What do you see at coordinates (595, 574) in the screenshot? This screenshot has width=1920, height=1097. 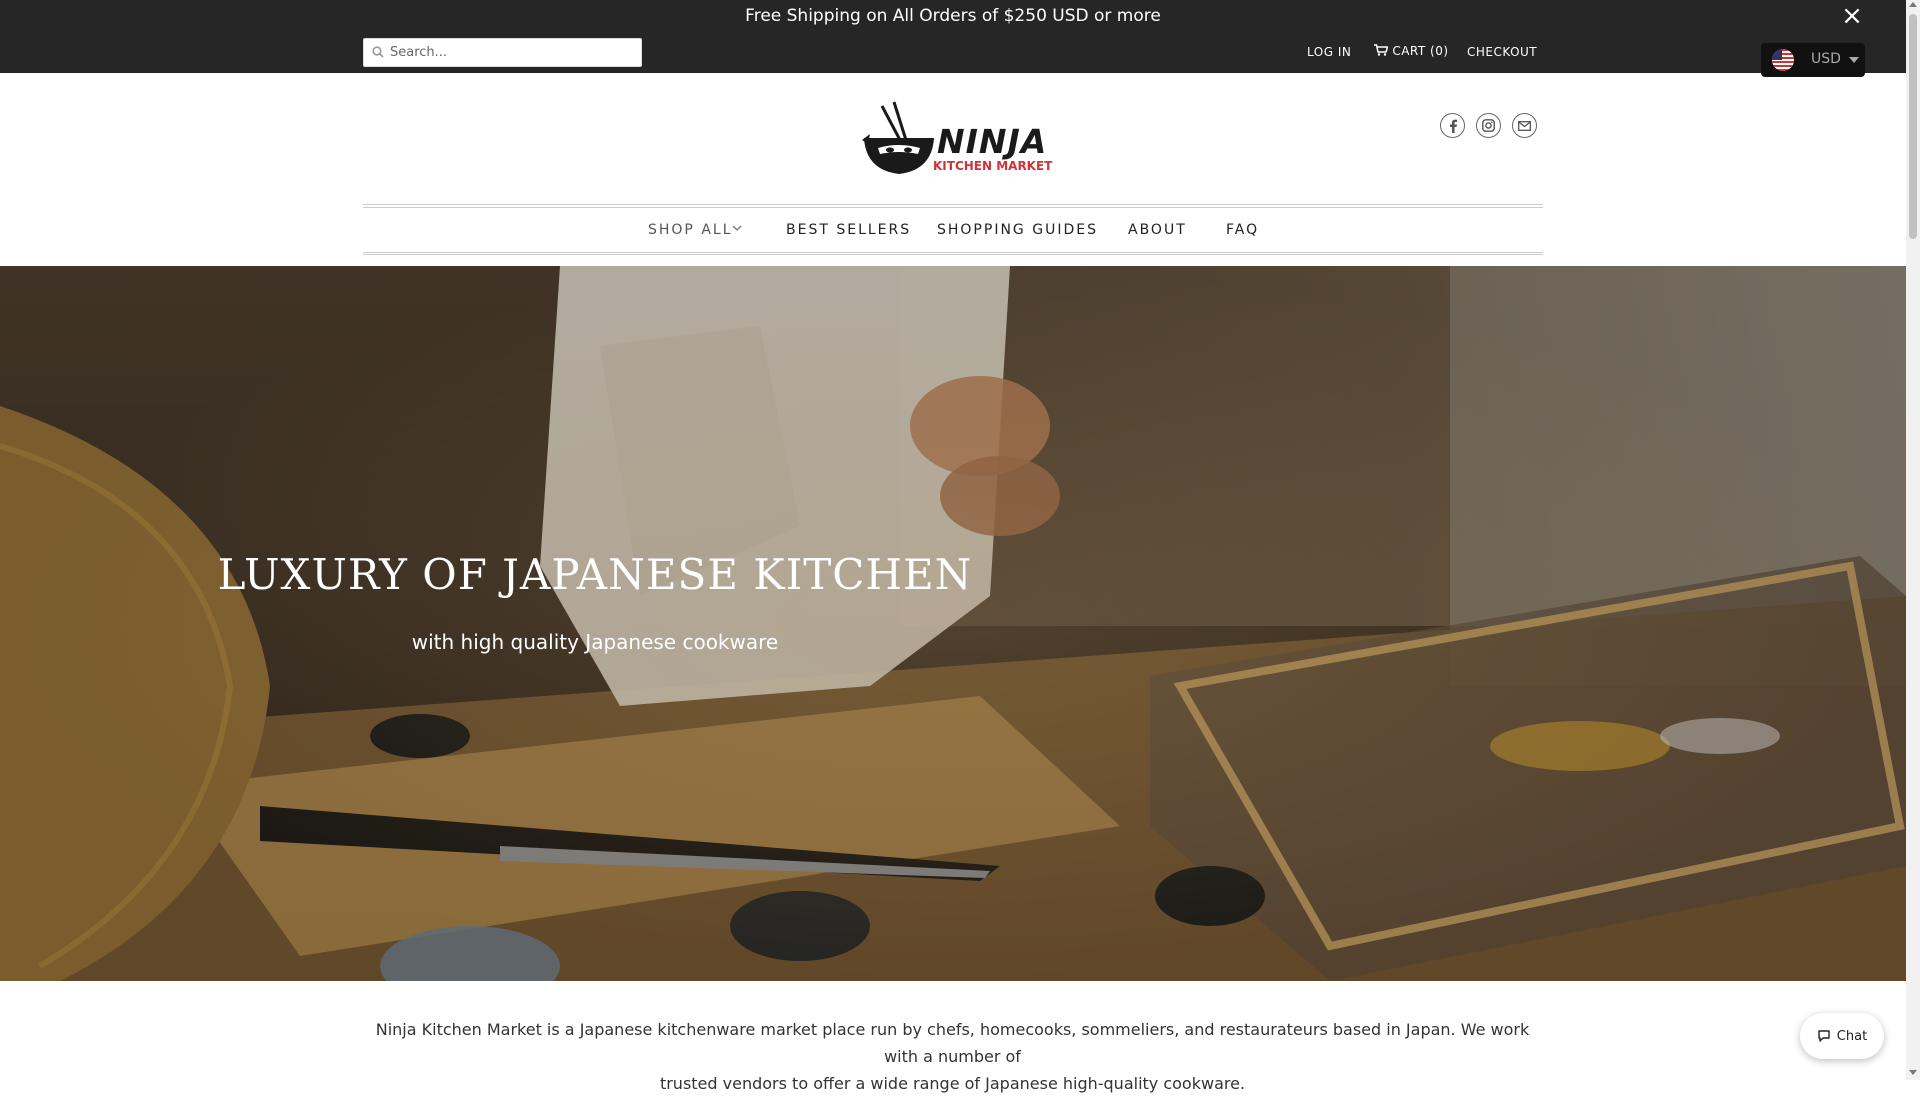 I see `hero-title: LUXURY OF JAPANESE KITCHEN` at bounding box center [595, 574].